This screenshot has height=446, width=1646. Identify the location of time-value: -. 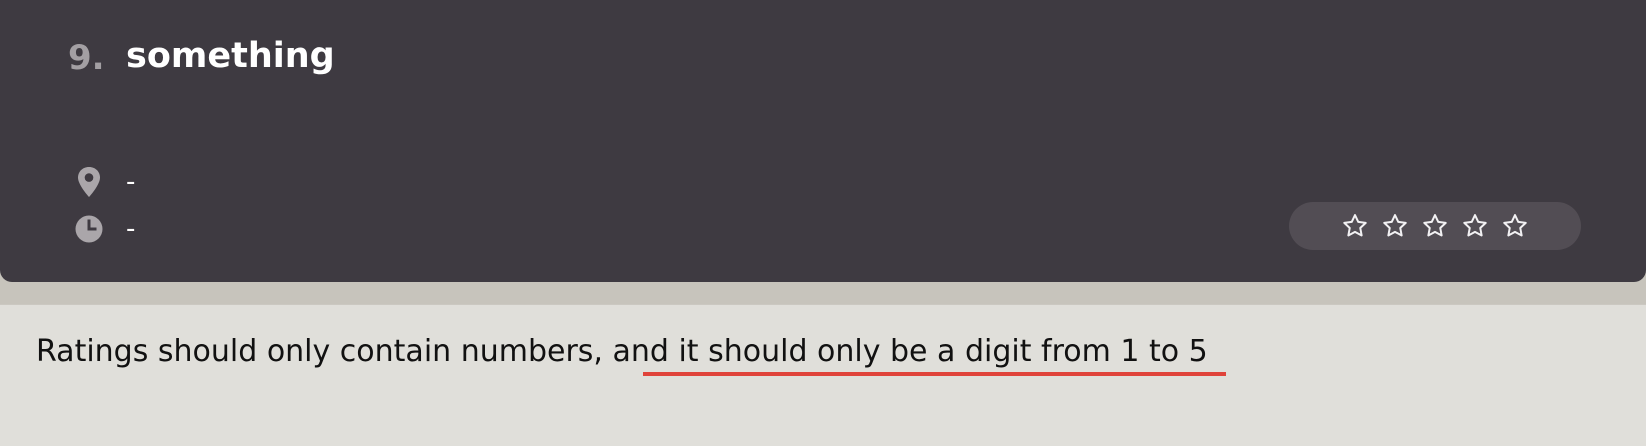
(131, 229).